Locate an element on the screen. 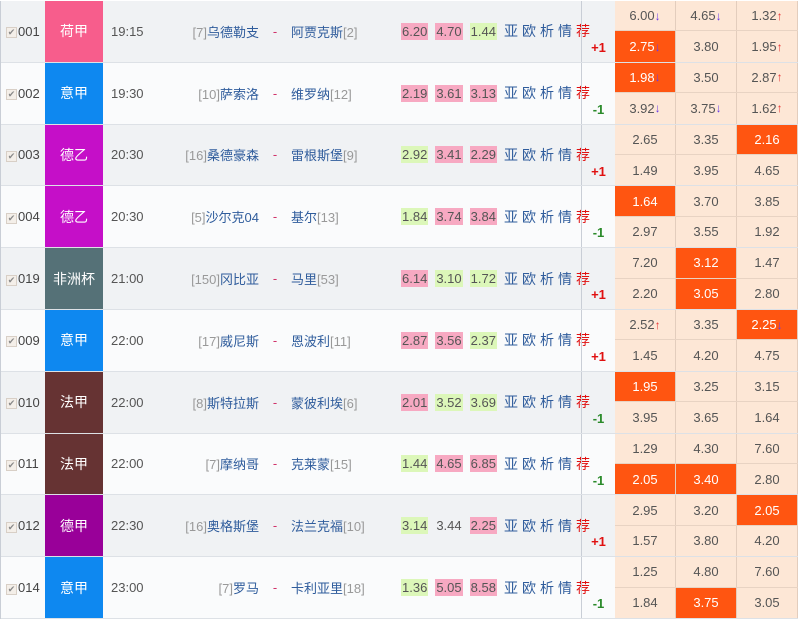 This screenshot has width=798, height=620. draw-odds-cell: 3.95 is located at coordinates (706, 170).